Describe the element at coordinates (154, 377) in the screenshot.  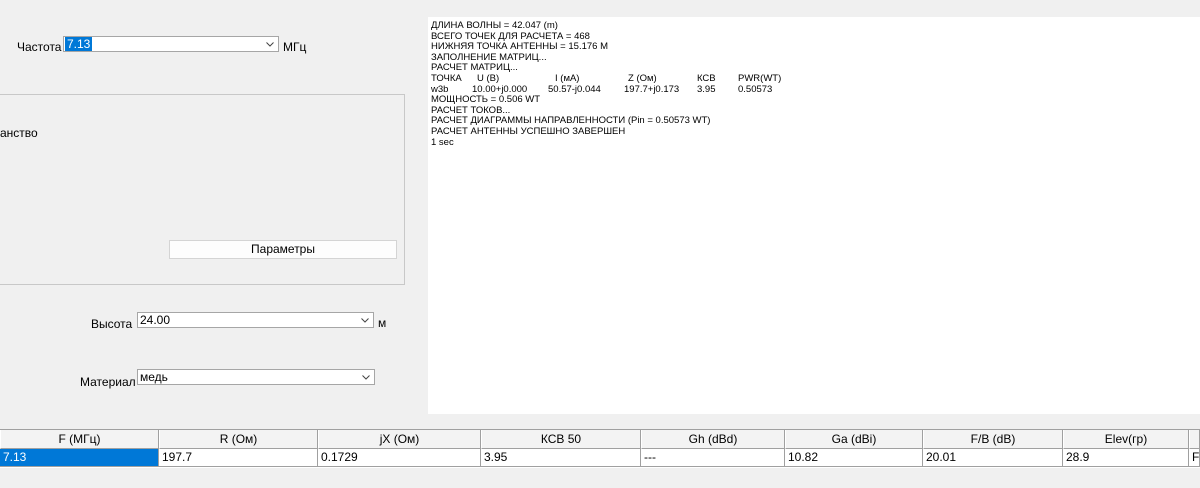
I see `material-value: медь` at that location.